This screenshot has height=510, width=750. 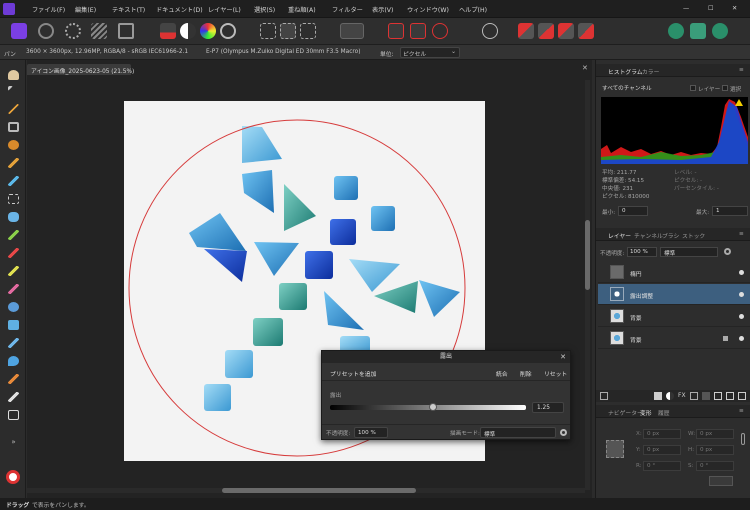 I want to click on field-r: 0 °, so click(x=662, y=466).